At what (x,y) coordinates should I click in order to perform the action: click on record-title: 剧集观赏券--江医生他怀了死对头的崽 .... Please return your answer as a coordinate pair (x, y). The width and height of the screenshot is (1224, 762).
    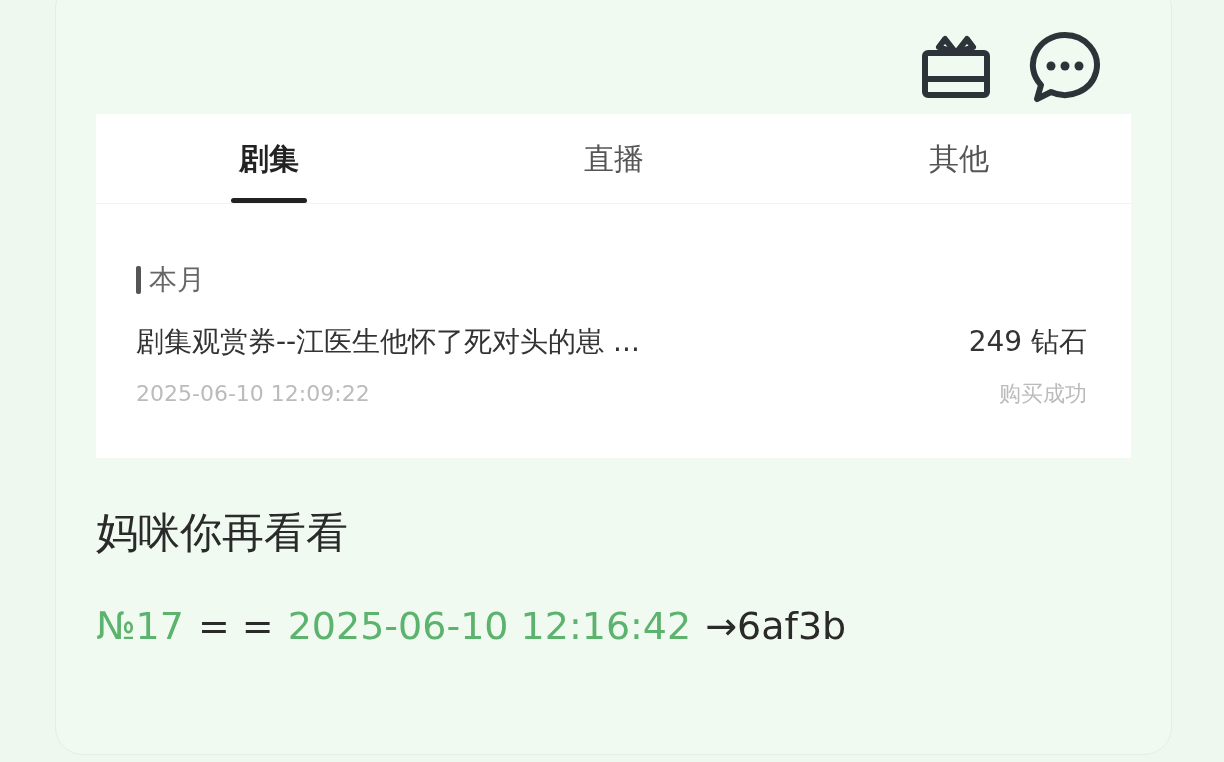
    Looking at the image, I should click on (388, 342).